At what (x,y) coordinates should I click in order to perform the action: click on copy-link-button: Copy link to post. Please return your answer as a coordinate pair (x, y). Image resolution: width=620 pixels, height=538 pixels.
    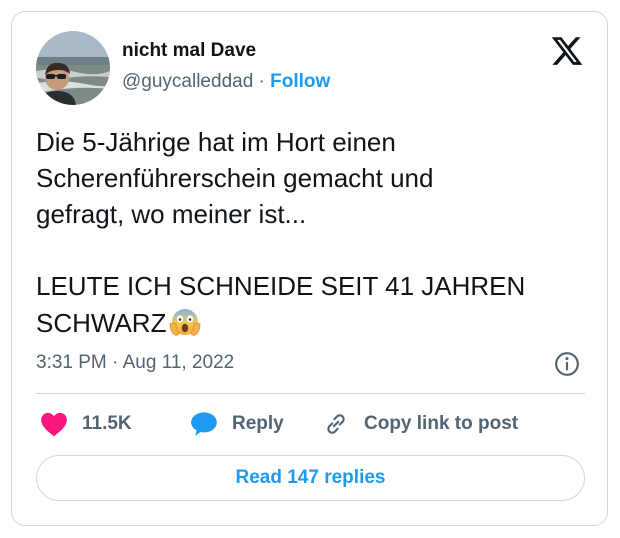
    Looking at the image, I should click on (420, 424).